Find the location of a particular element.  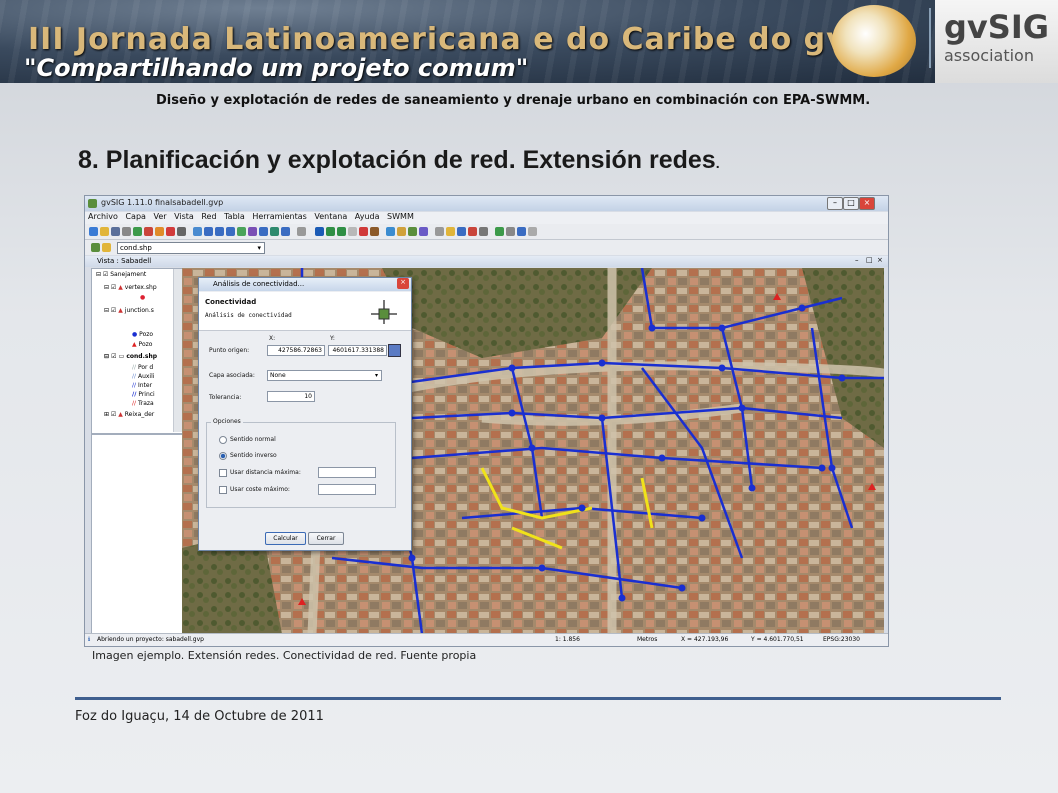

active-layer-select: cond.shp ▾ is located at coordinates (191, 248).